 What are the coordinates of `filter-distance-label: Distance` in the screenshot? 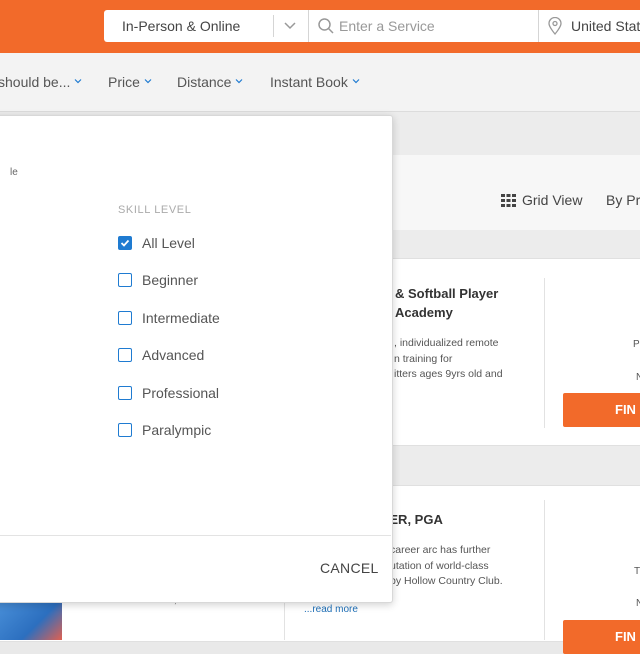 It's located at (204, 82).